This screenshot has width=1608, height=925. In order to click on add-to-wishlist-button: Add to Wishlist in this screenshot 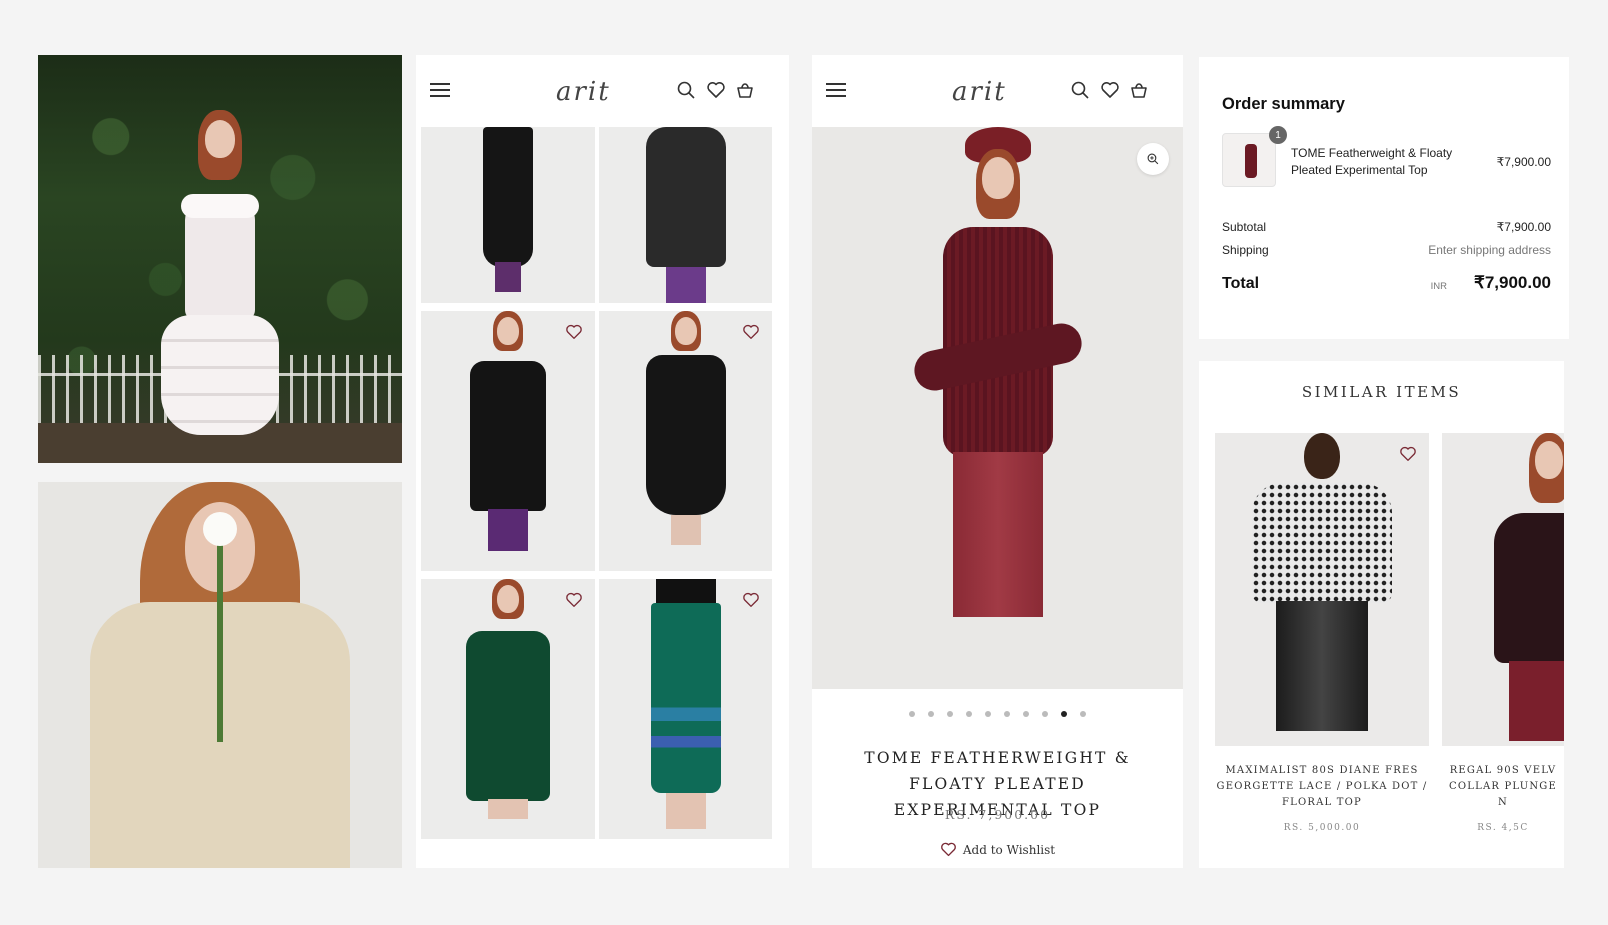, I will do `click(997, 849)`.